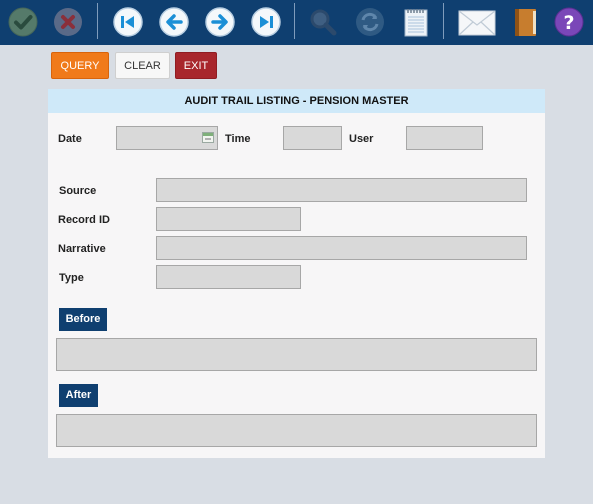 The width and height of the screenshot is (593, 504). Describe the element at coordinates (266, 22) in the screenshot. I see `last-record-icon` at that location.